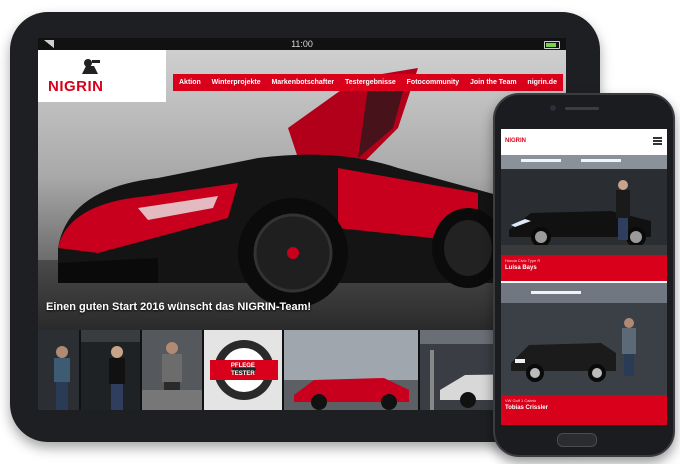 The height and width of the screenshot is (464, 680). Describe the element at coordinates (584, 142) in the screenshot. I see `phone-header: NIGRIN` at that location.